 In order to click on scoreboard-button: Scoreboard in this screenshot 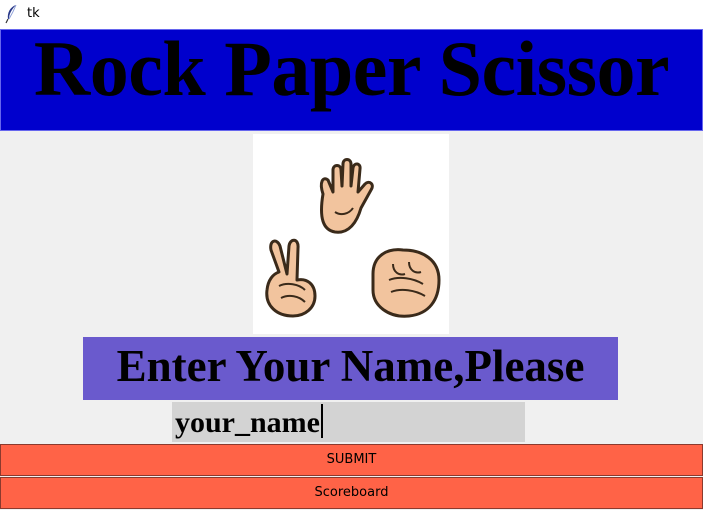, I will do `click(351, 493)`.